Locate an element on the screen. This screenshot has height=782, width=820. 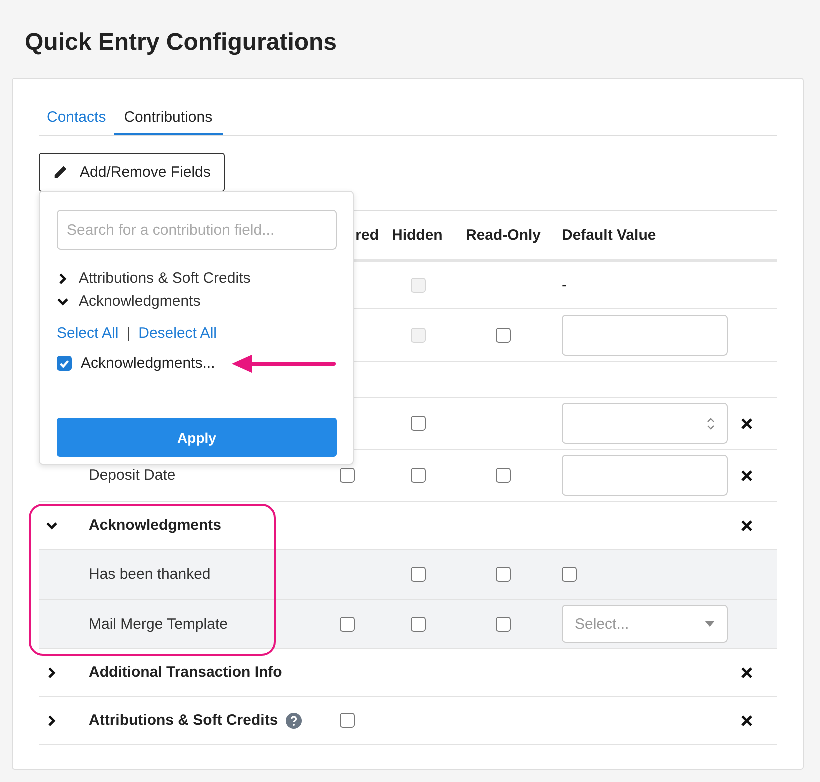
group-label: Additional Transaction Info is located at coordinates (185, 672).